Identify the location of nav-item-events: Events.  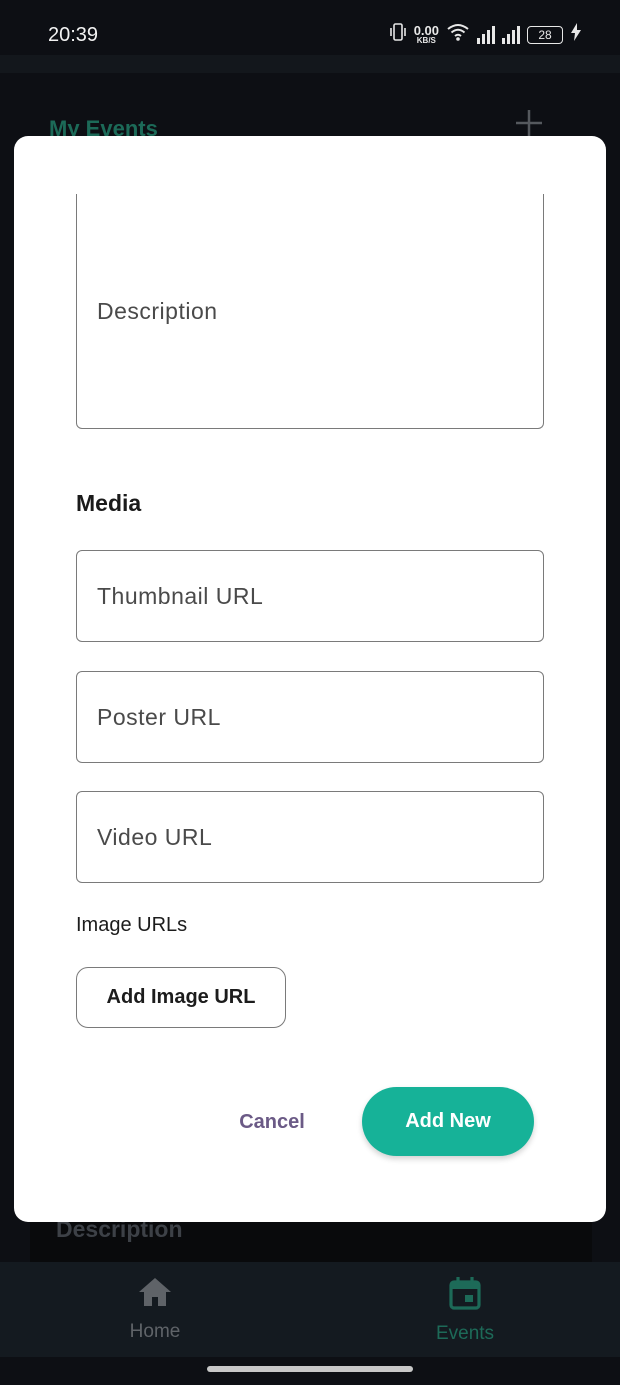
(465, 1310).